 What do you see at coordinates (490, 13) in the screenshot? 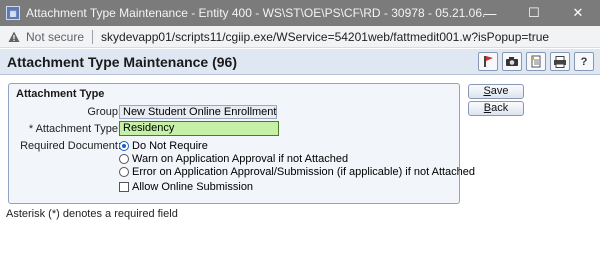
I see `minimize-button: —` at bounding box center [490, 13].